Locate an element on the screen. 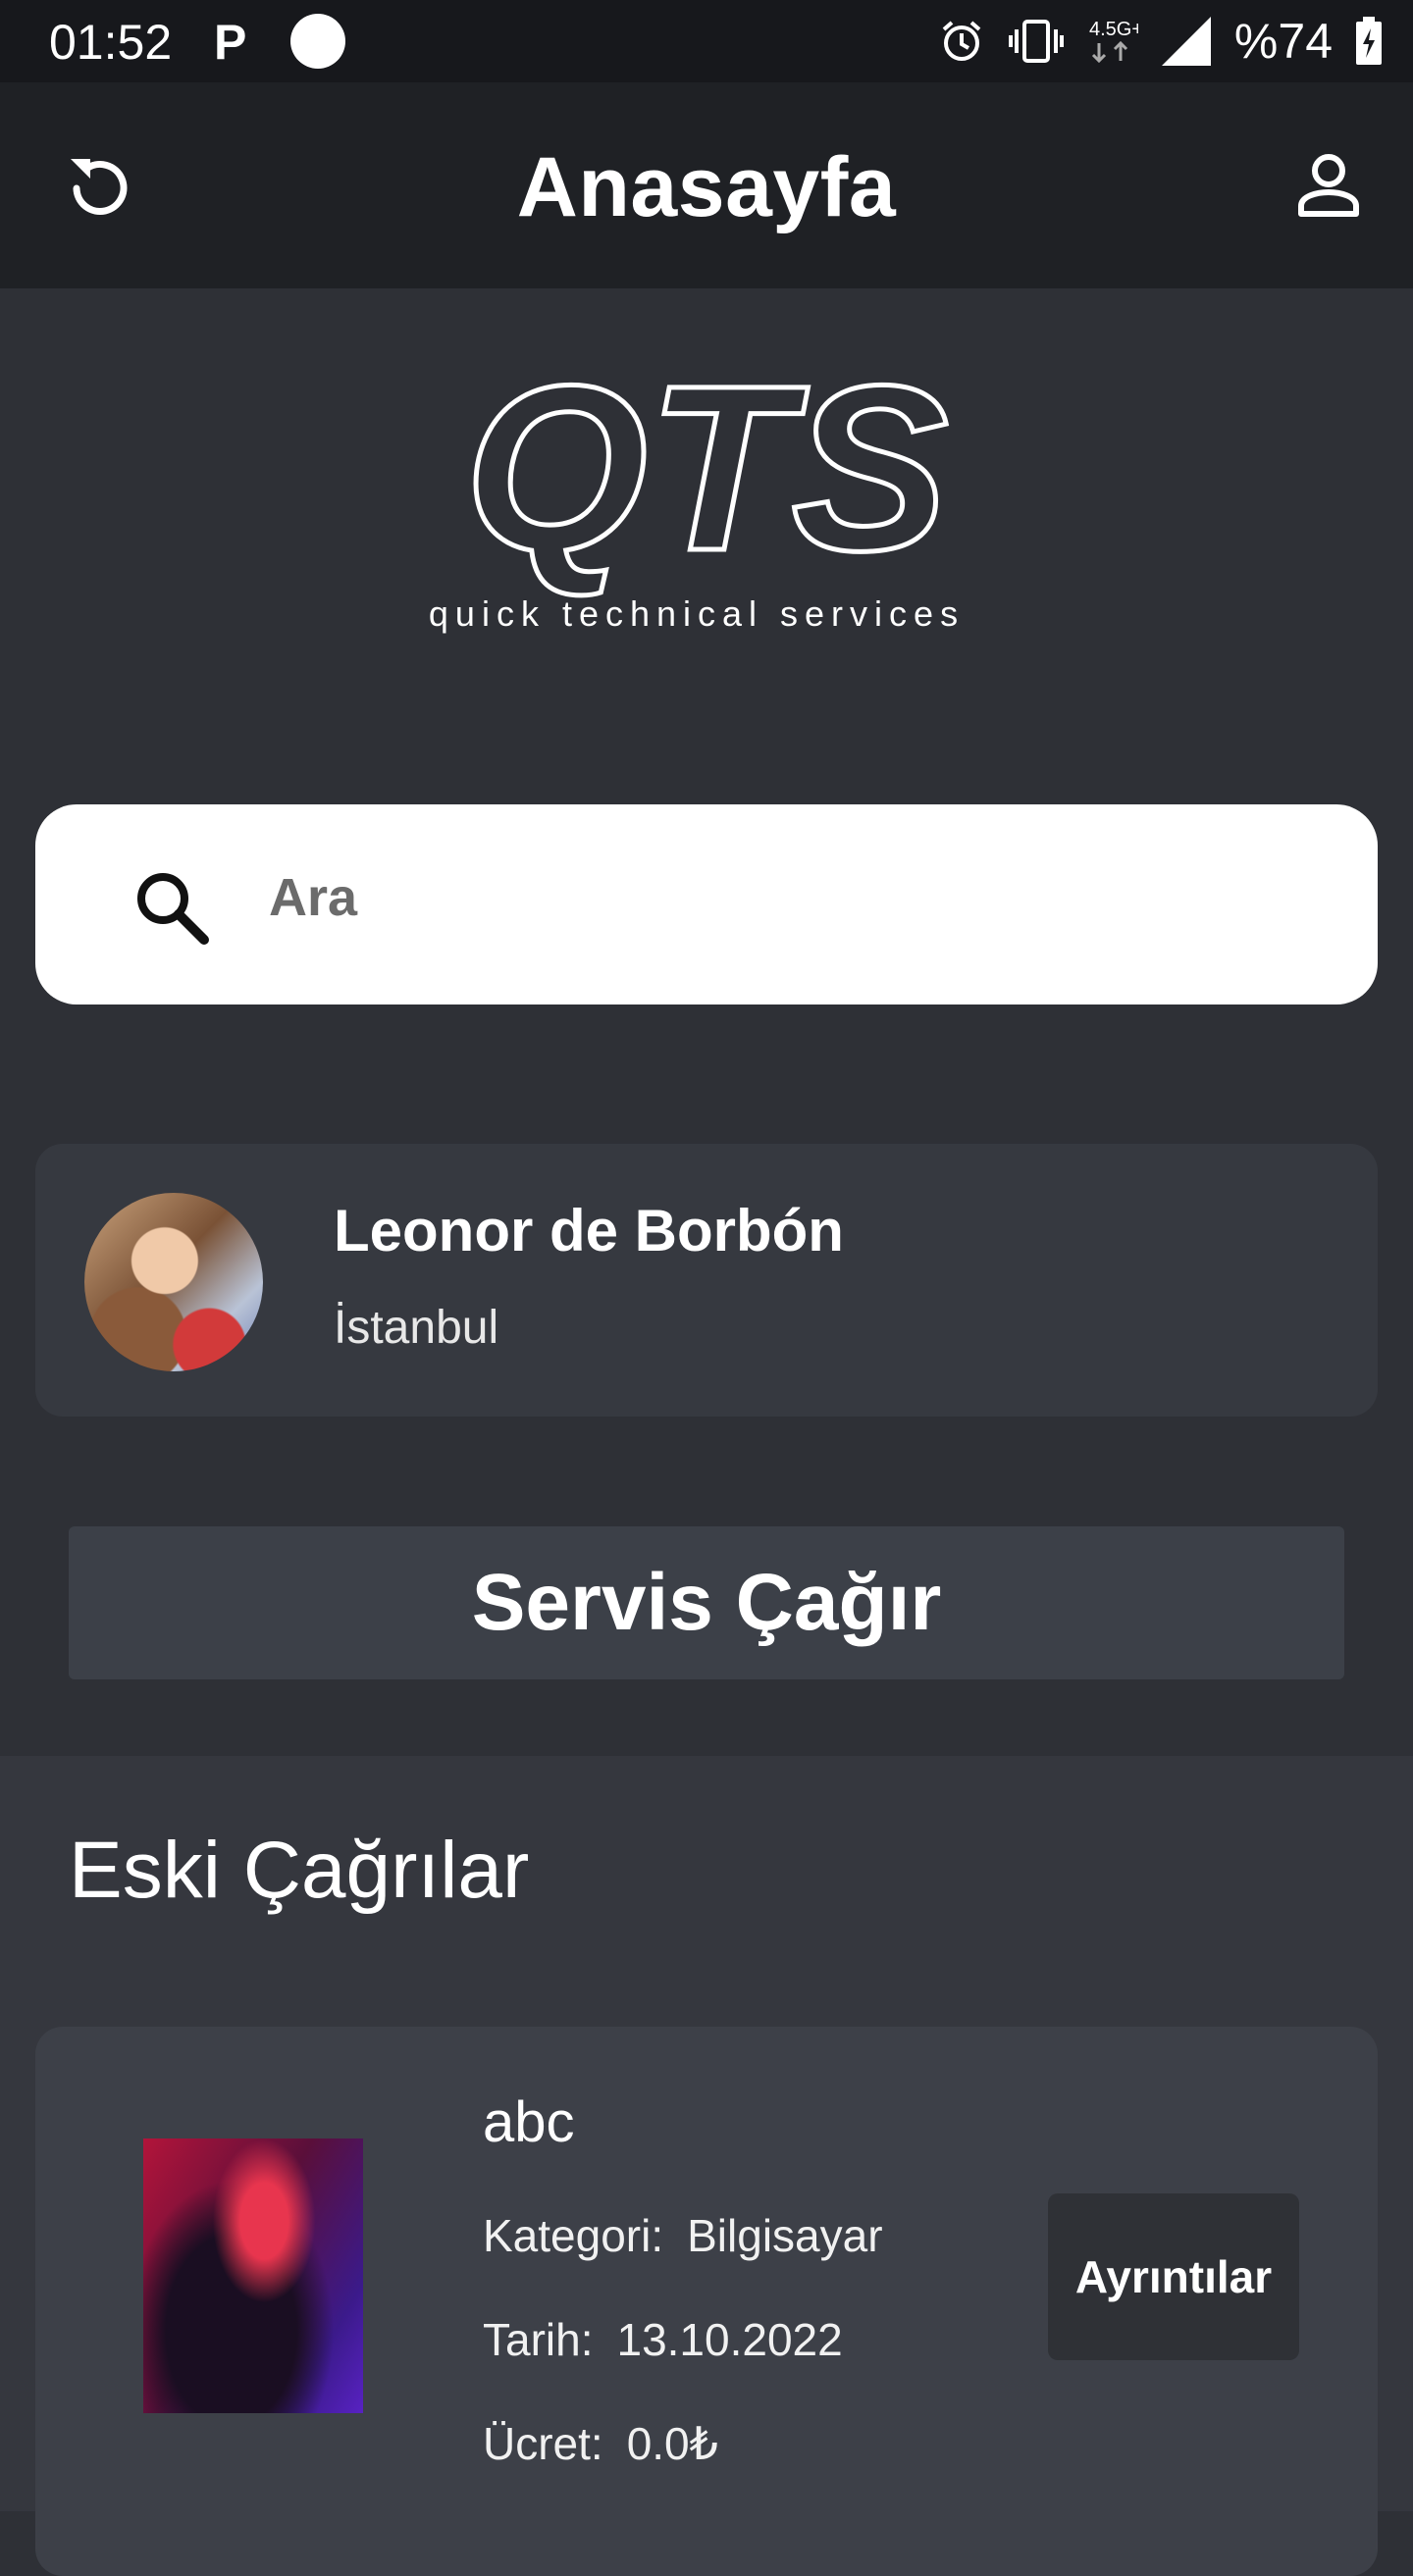  battery-icon is located at coordinates (1369, 41).